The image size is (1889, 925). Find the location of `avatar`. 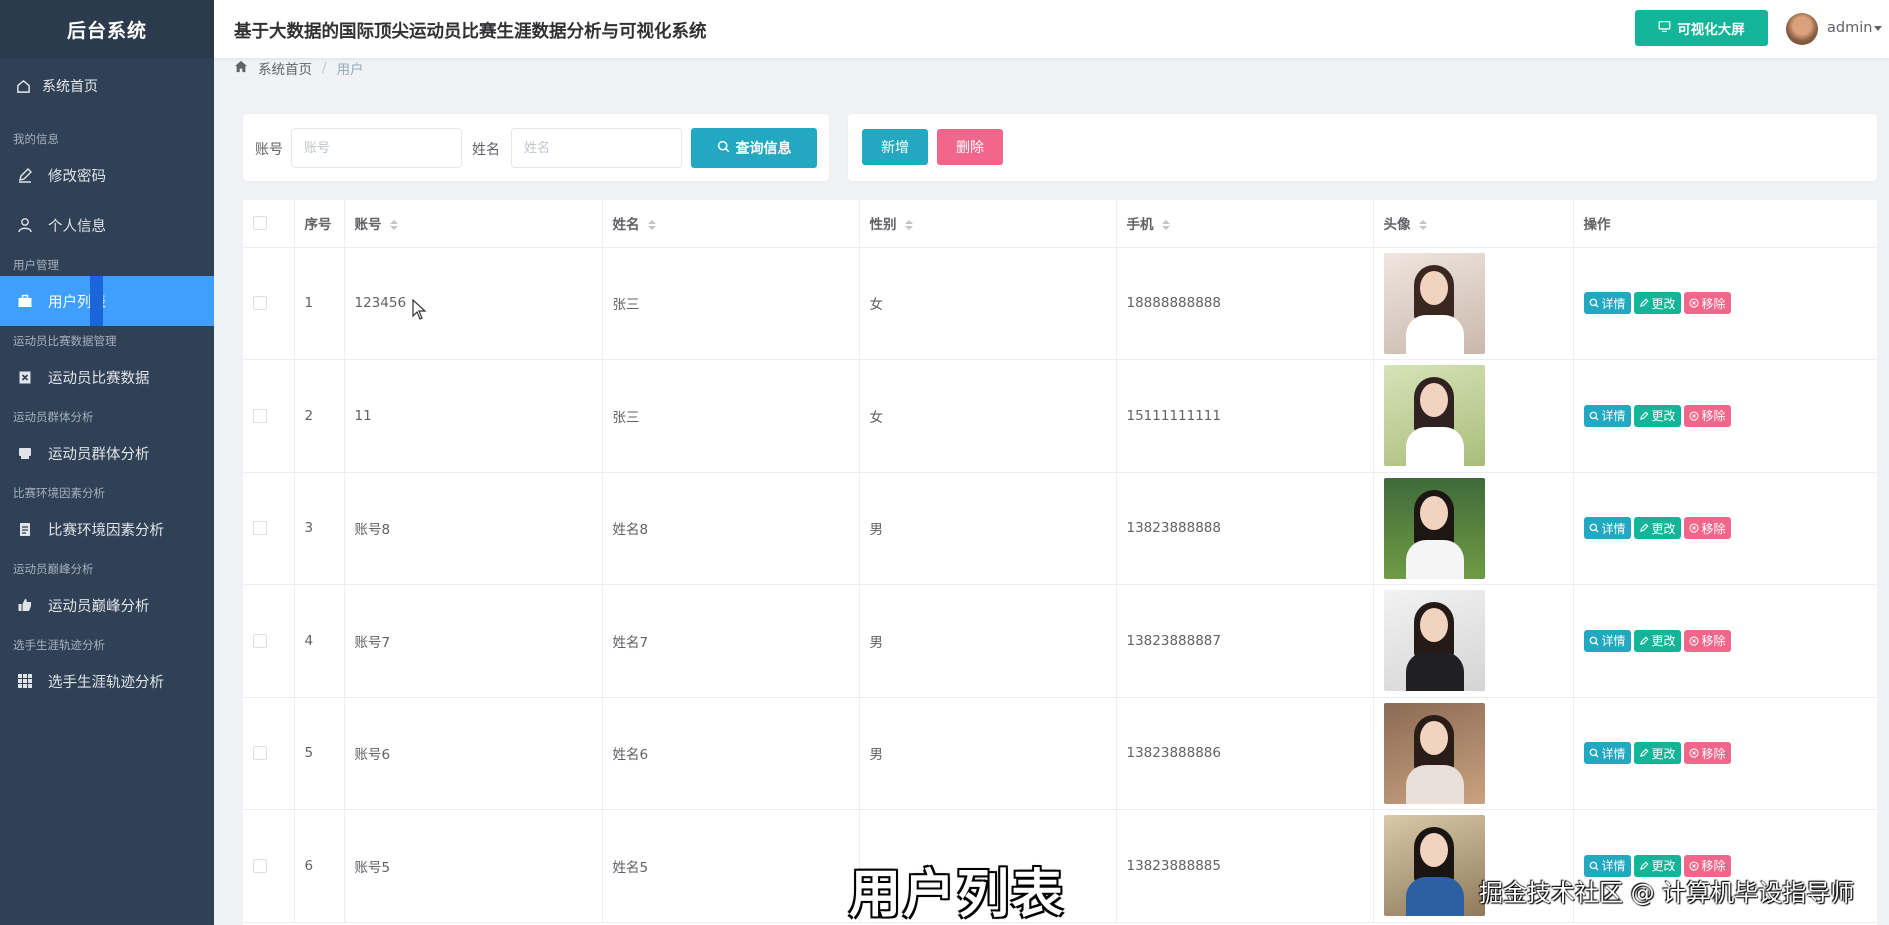

avatar is located at coordinates (1802, 29).